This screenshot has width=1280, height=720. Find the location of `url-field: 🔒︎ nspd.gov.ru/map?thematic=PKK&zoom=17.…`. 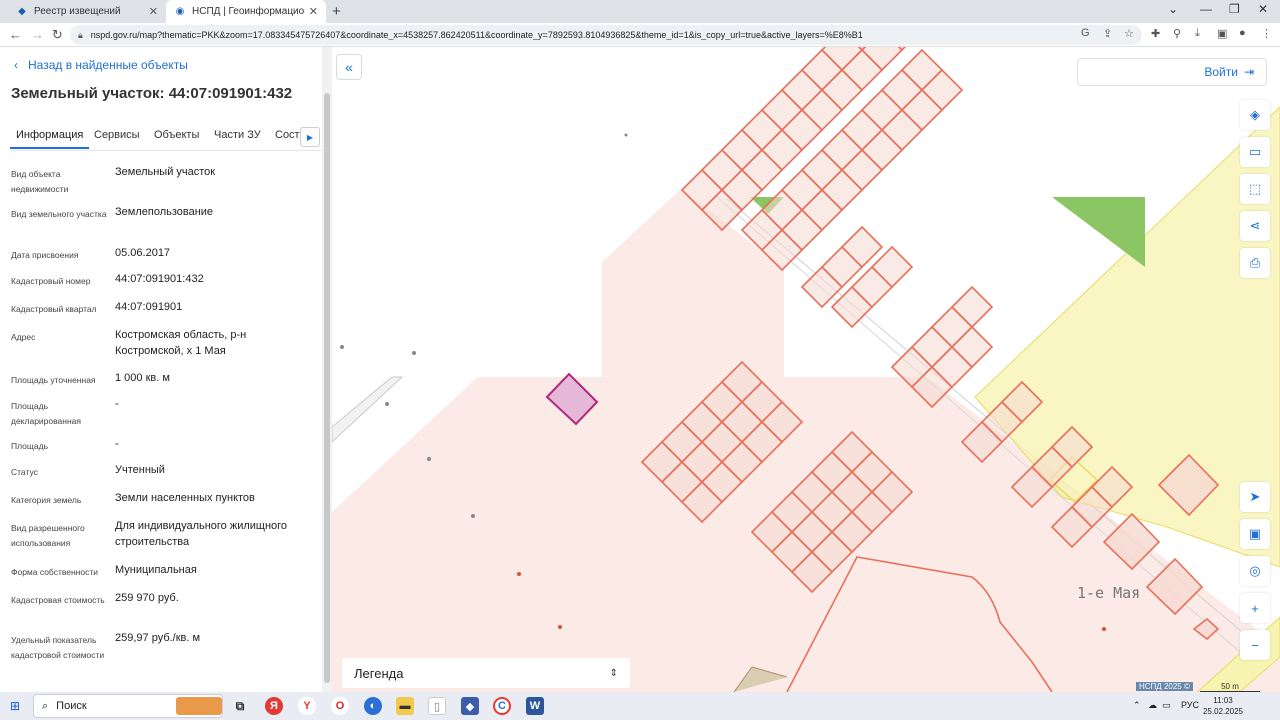

url-field: 🔒︎ nspd.gov.ru/map?thematic=PKK&zoom=17.… is located at coordinates (606, 35).